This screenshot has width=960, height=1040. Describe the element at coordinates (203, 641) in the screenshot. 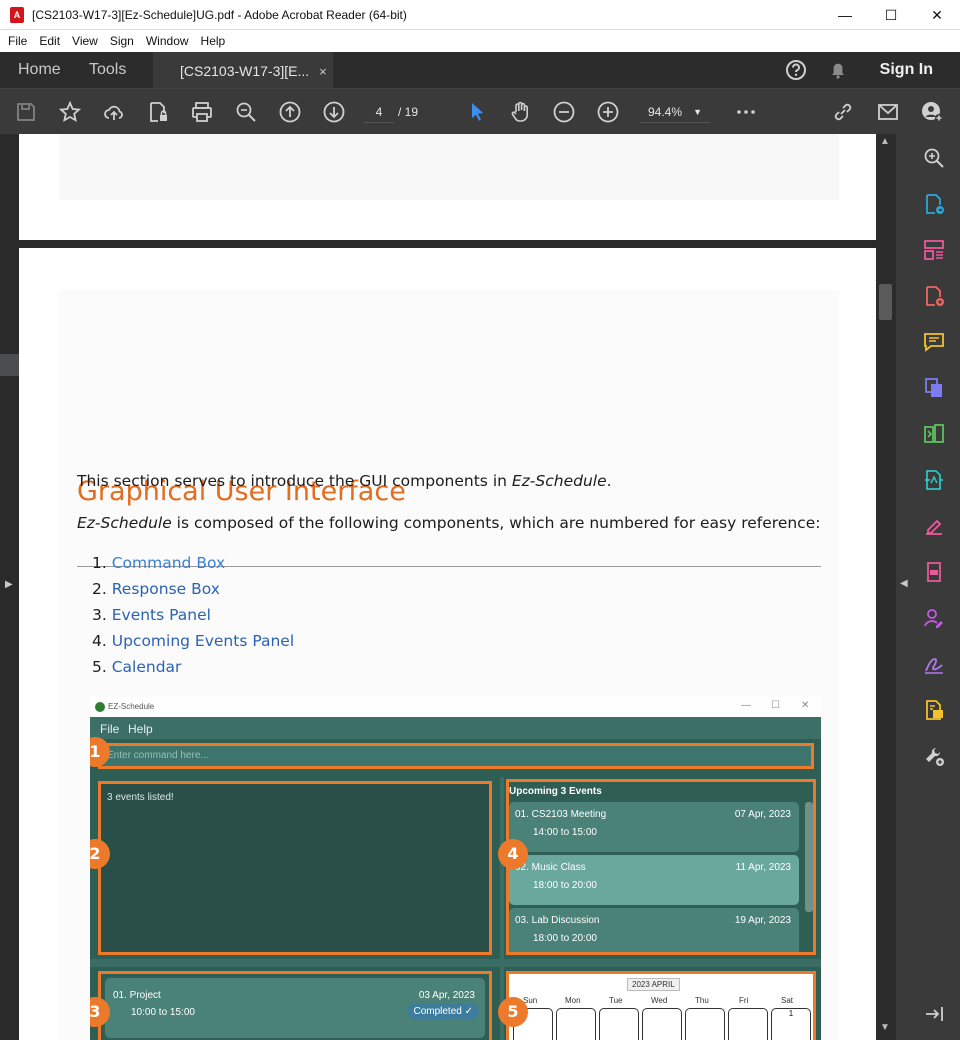

I see `link-upcoming-events-panel: Upcoming Events Panel` at that location.